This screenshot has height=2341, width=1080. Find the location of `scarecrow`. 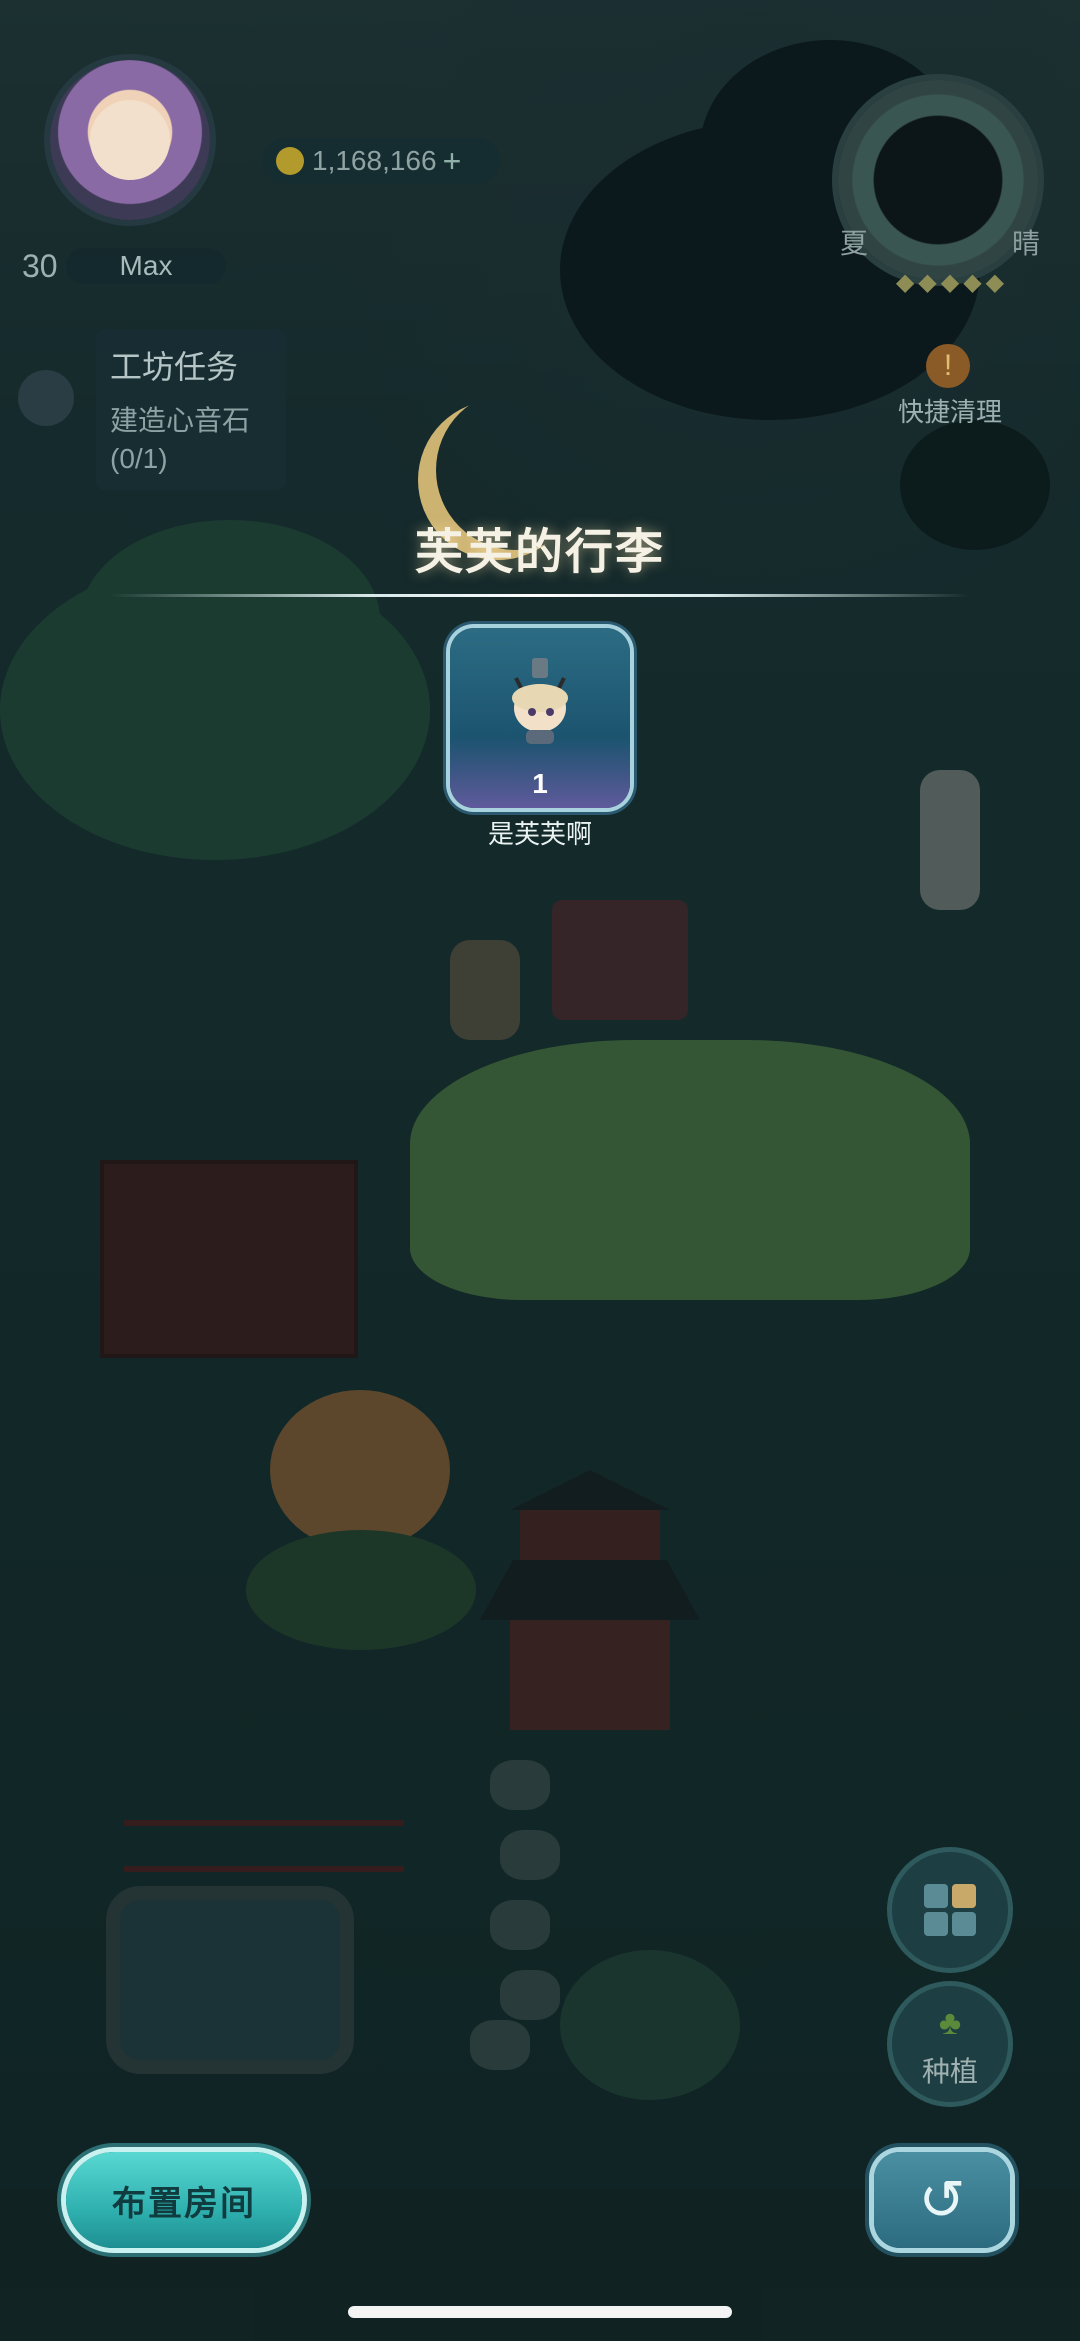

scarecrow is located at coordinates (485, 990).